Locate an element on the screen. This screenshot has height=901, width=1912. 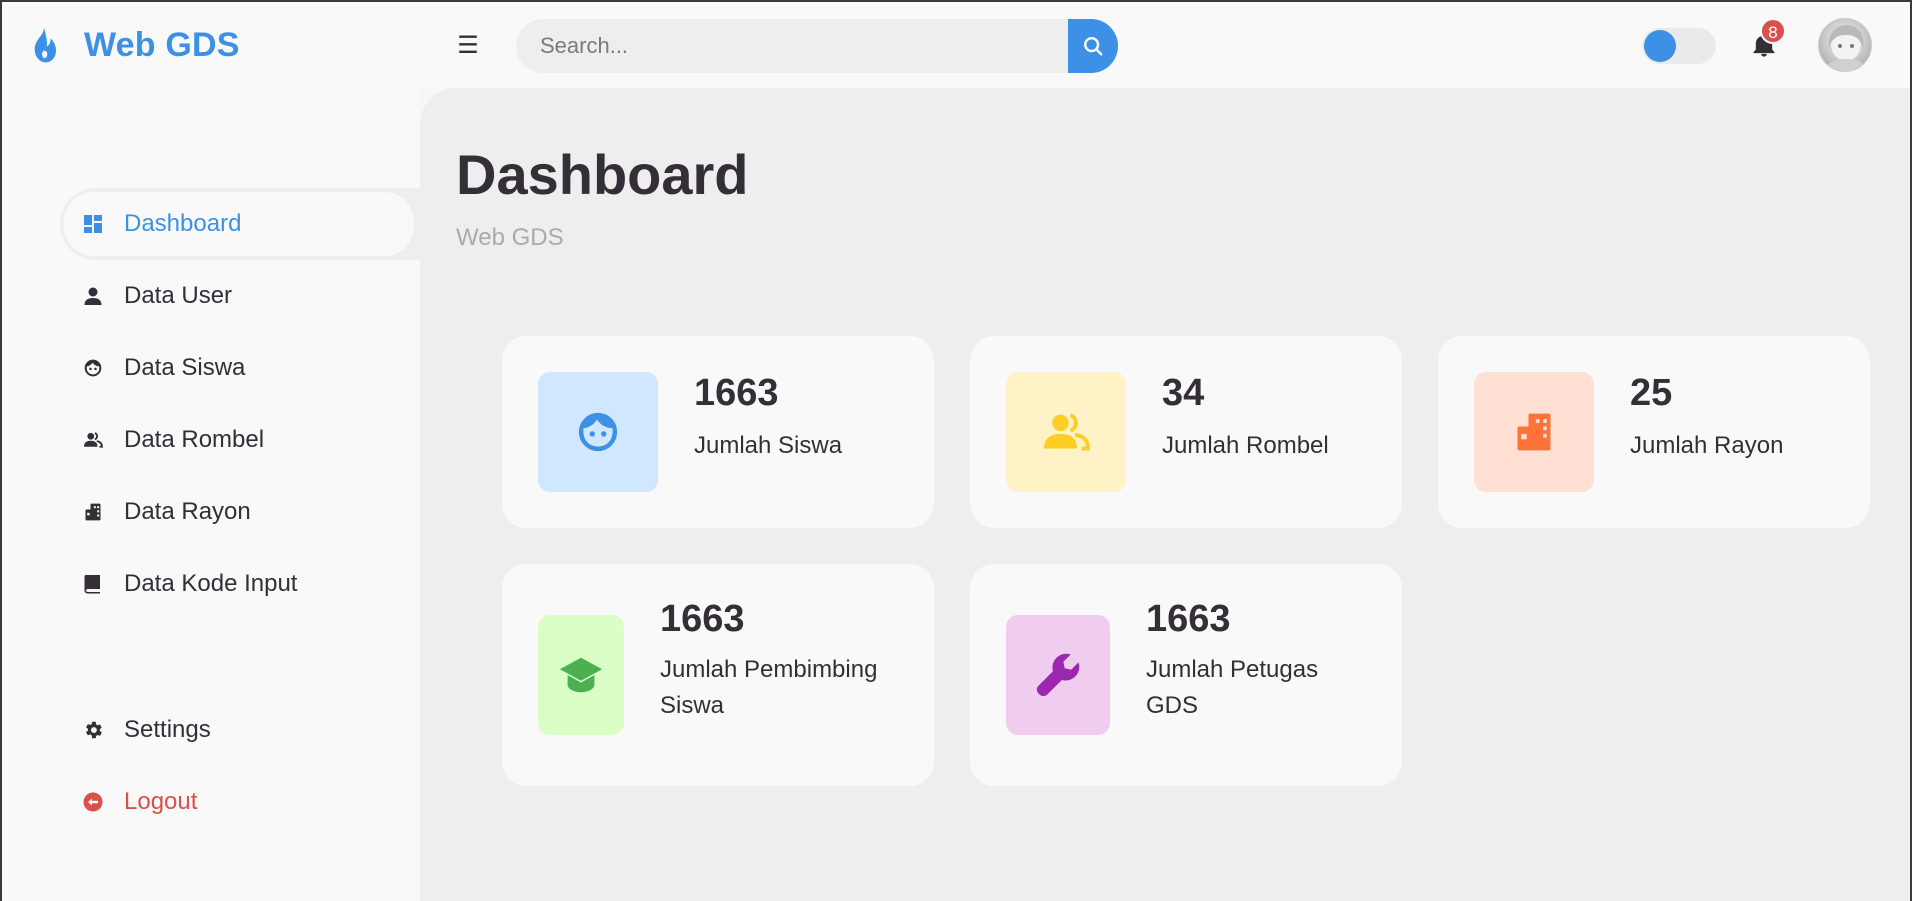
sidebar-item-logout: Logout is located at coordinates (240, 802).